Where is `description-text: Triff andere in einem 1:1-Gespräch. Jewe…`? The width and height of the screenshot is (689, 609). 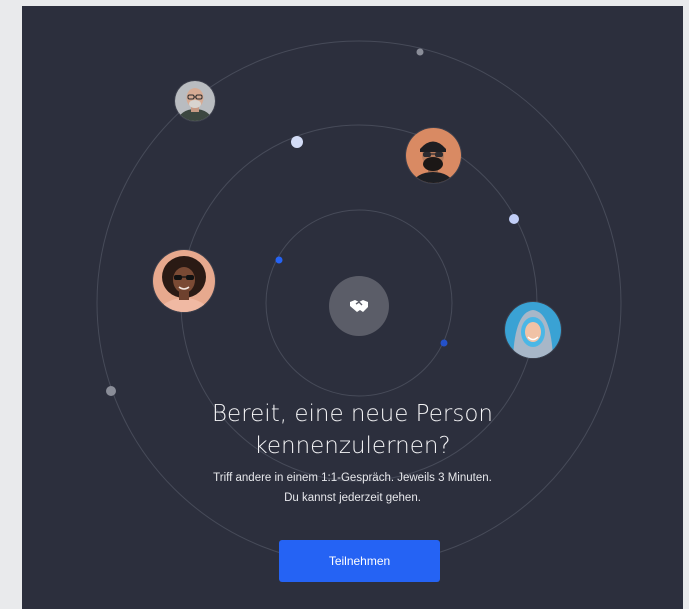 description-text: Triff andere in einem 1:1-Gespräch. Jewe… is located at coordinates (352, 488).